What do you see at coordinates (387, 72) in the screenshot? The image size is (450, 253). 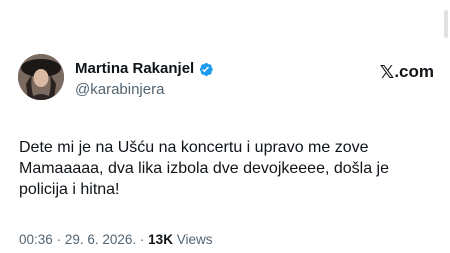 I see `brand-glyph: 𝕏` at bounding box center [387, 72].